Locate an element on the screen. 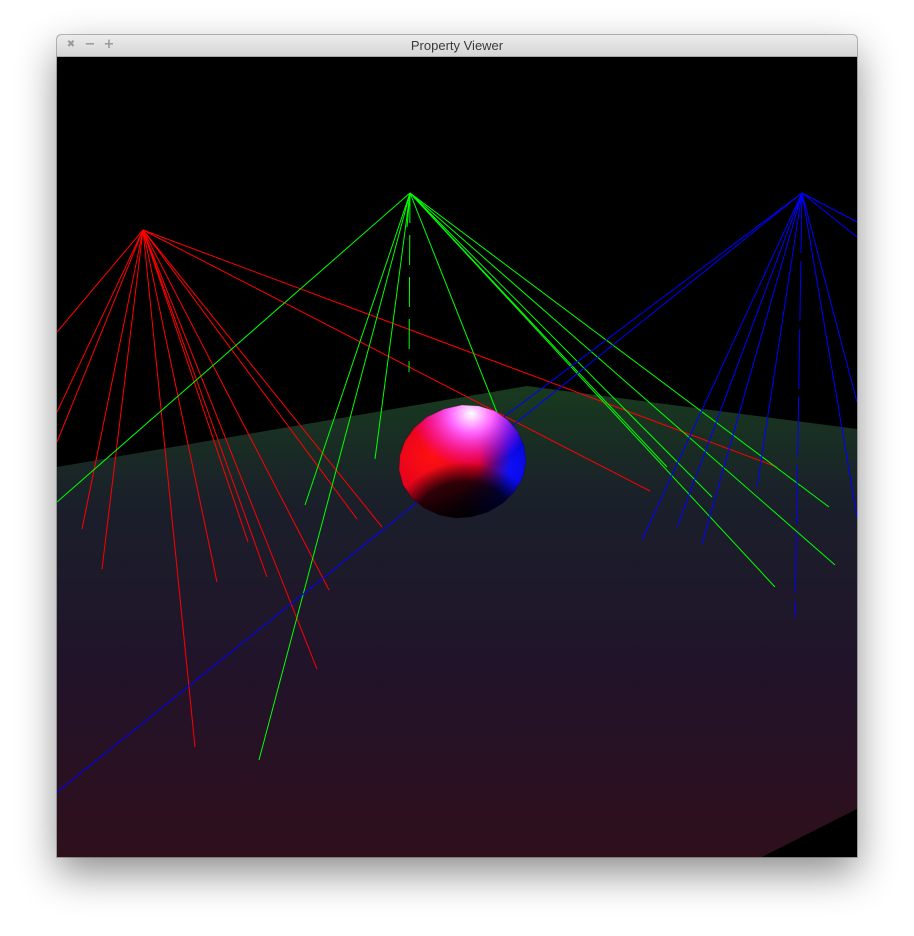 Image resolution: width=914 pixels, height=936 pixels. title-bar: ✖ − + Property Viewer is located at coordinates (457, 46).